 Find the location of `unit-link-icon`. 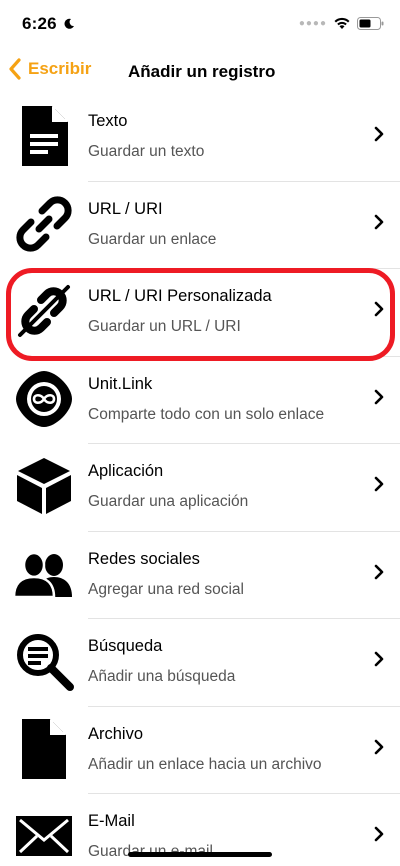

unit-link-icon is located at coordinates (44, 398).